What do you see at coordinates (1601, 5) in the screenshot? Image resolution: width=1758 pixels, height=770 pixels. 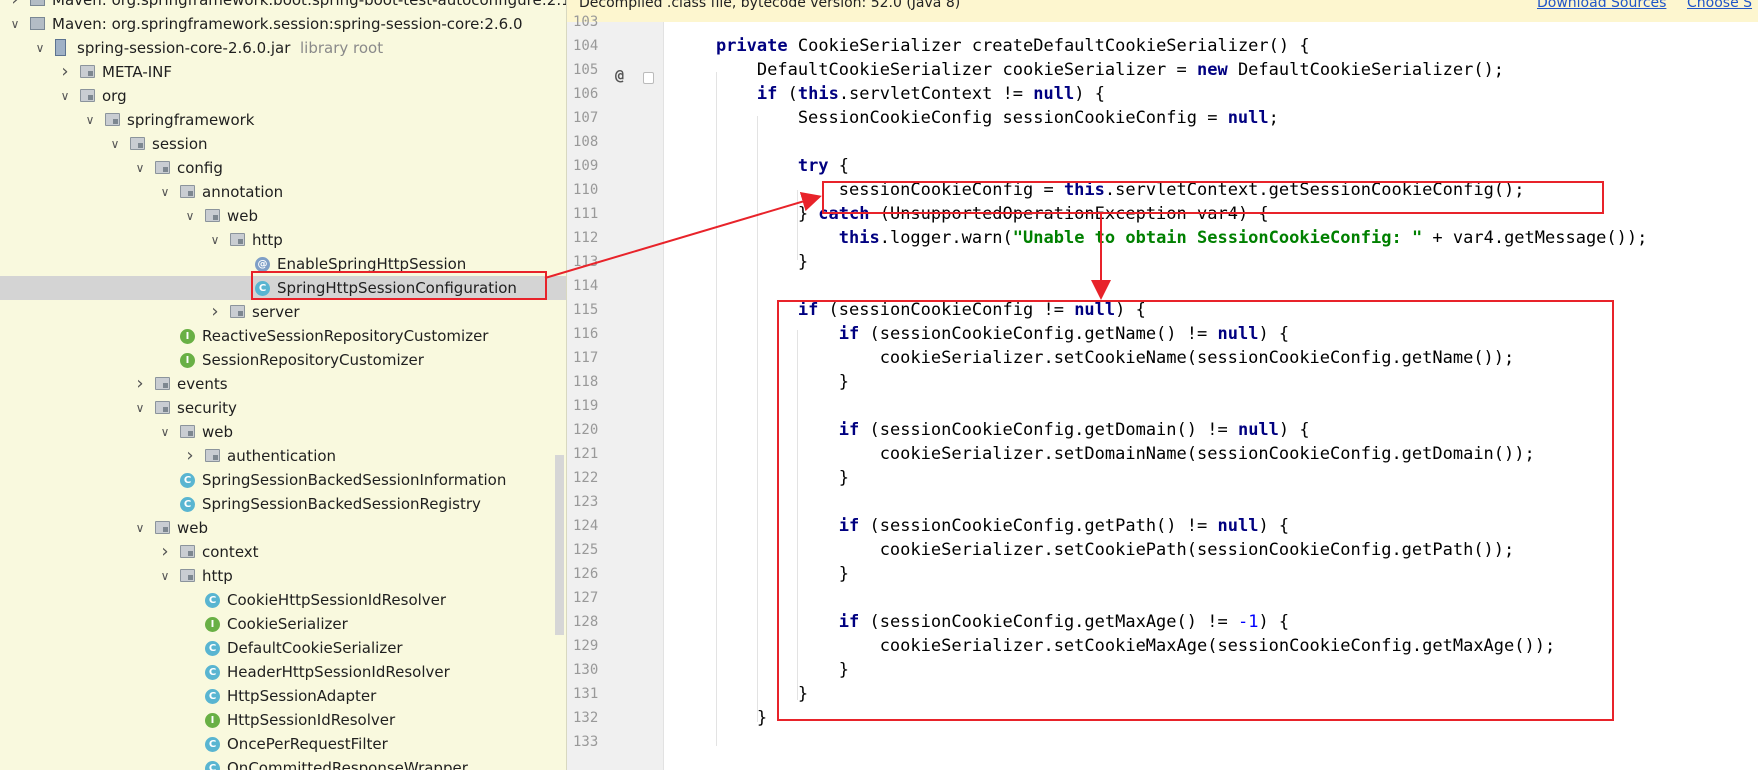 I see `download-sources-link: Download Sources` at bounding box center [1601, 5].